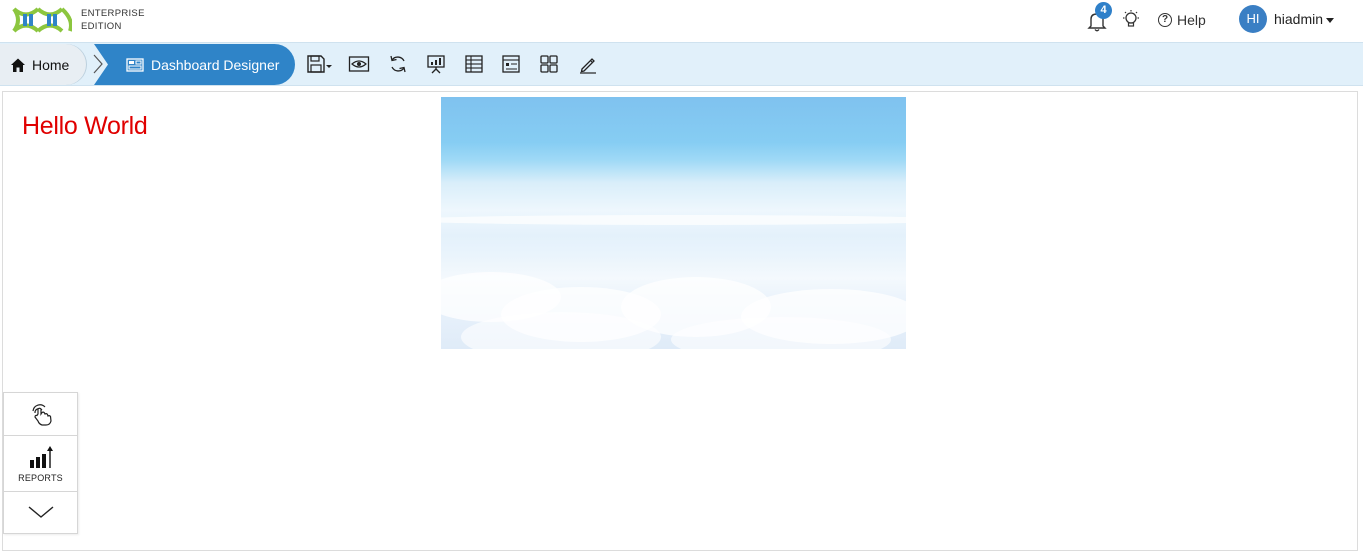  I want to click on save-icon, so click(319, 64).